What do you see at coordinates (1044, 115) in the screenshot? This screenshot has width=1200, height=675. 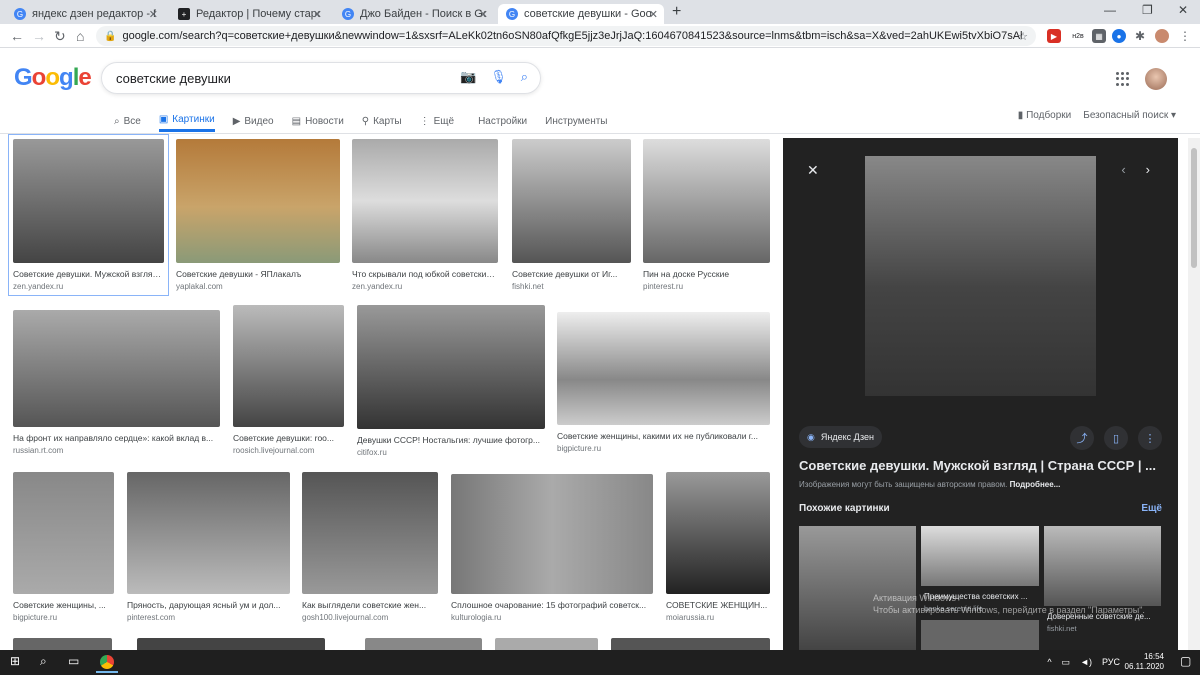 I see `collections-link: ▮ Подборки` at bounding box center [1044, 115].